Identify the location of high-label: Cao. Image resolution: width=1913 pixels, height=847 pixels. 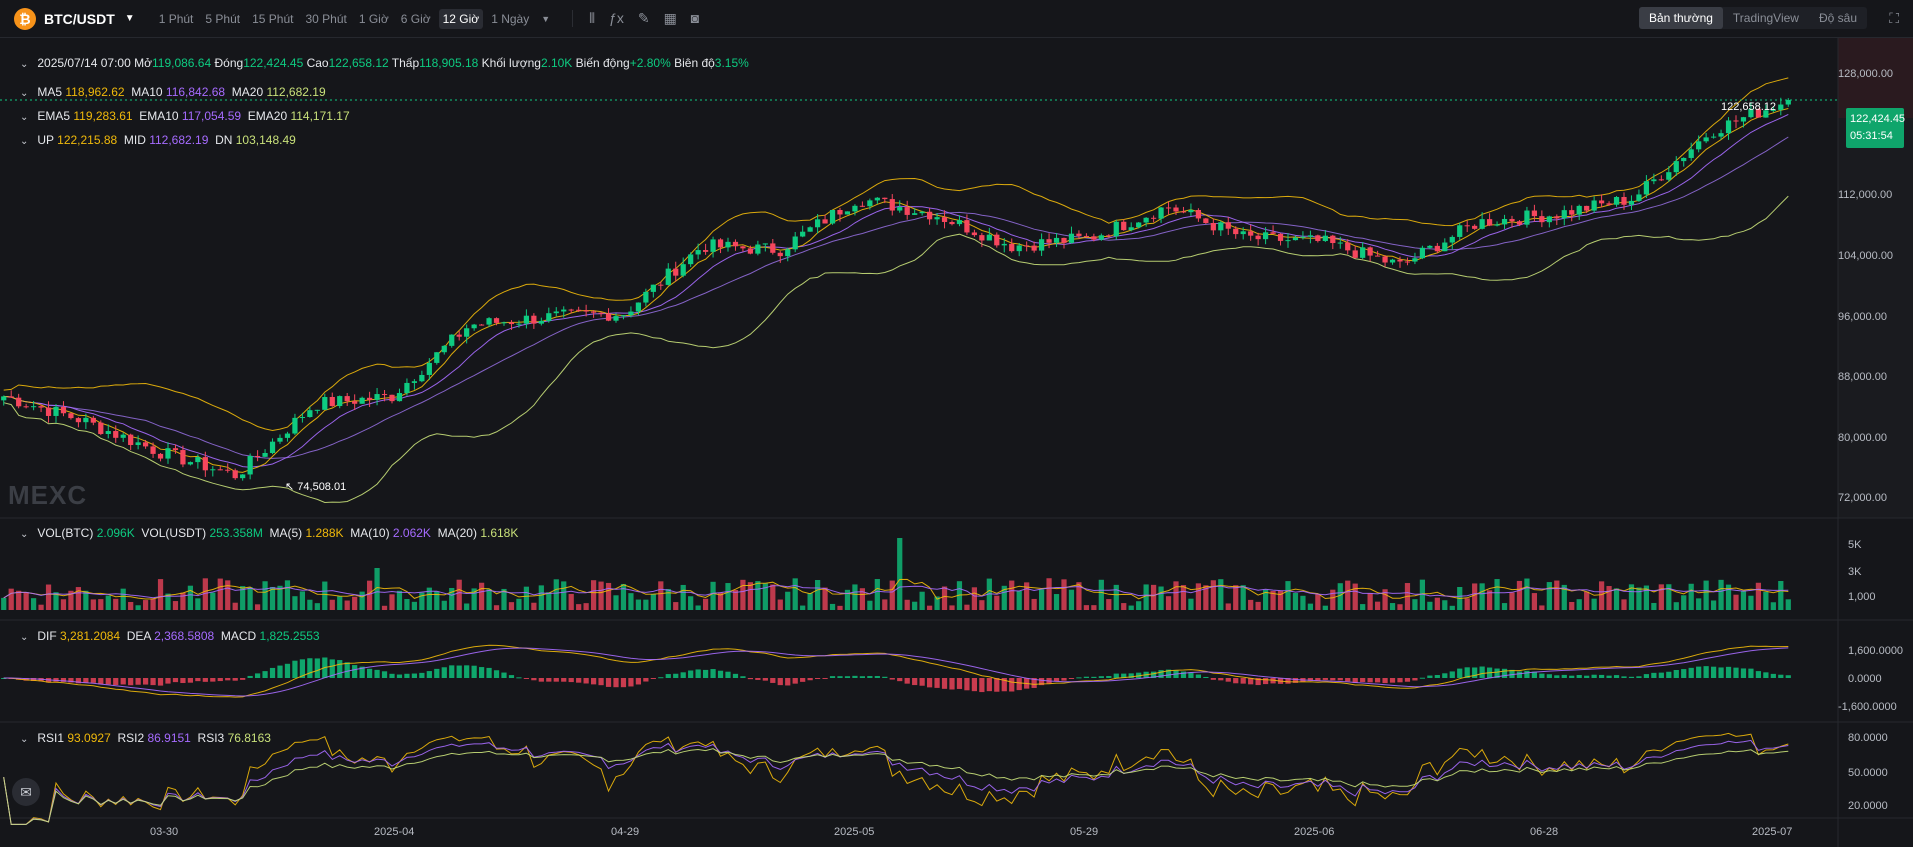
(317, 63).